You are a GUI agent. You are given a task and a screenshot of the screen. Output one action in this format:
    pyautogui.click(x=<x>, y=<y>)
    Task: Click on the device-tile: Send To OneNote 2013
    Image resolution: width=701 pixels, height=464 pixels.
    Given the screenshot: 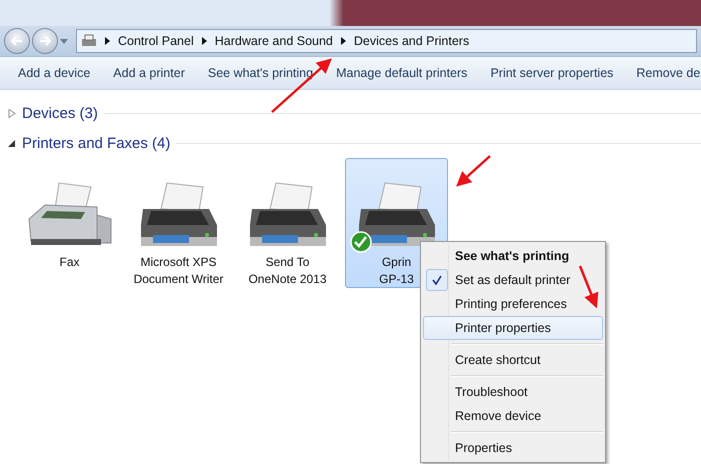 What is the action you would take?
    pyautogui.click(x=287, y=223)
    